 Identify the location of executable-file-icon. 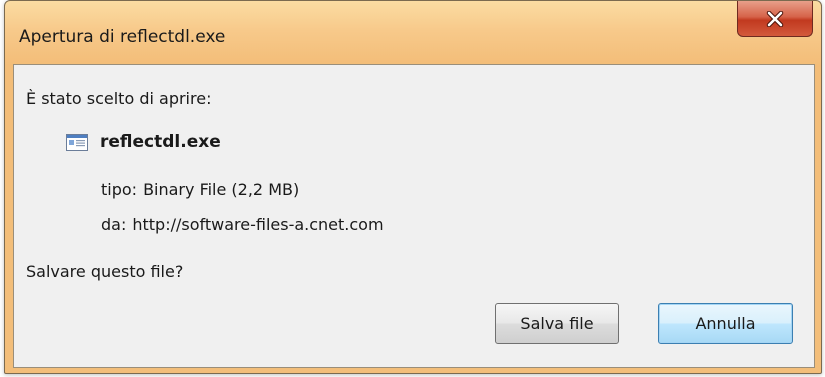
(77, 142).